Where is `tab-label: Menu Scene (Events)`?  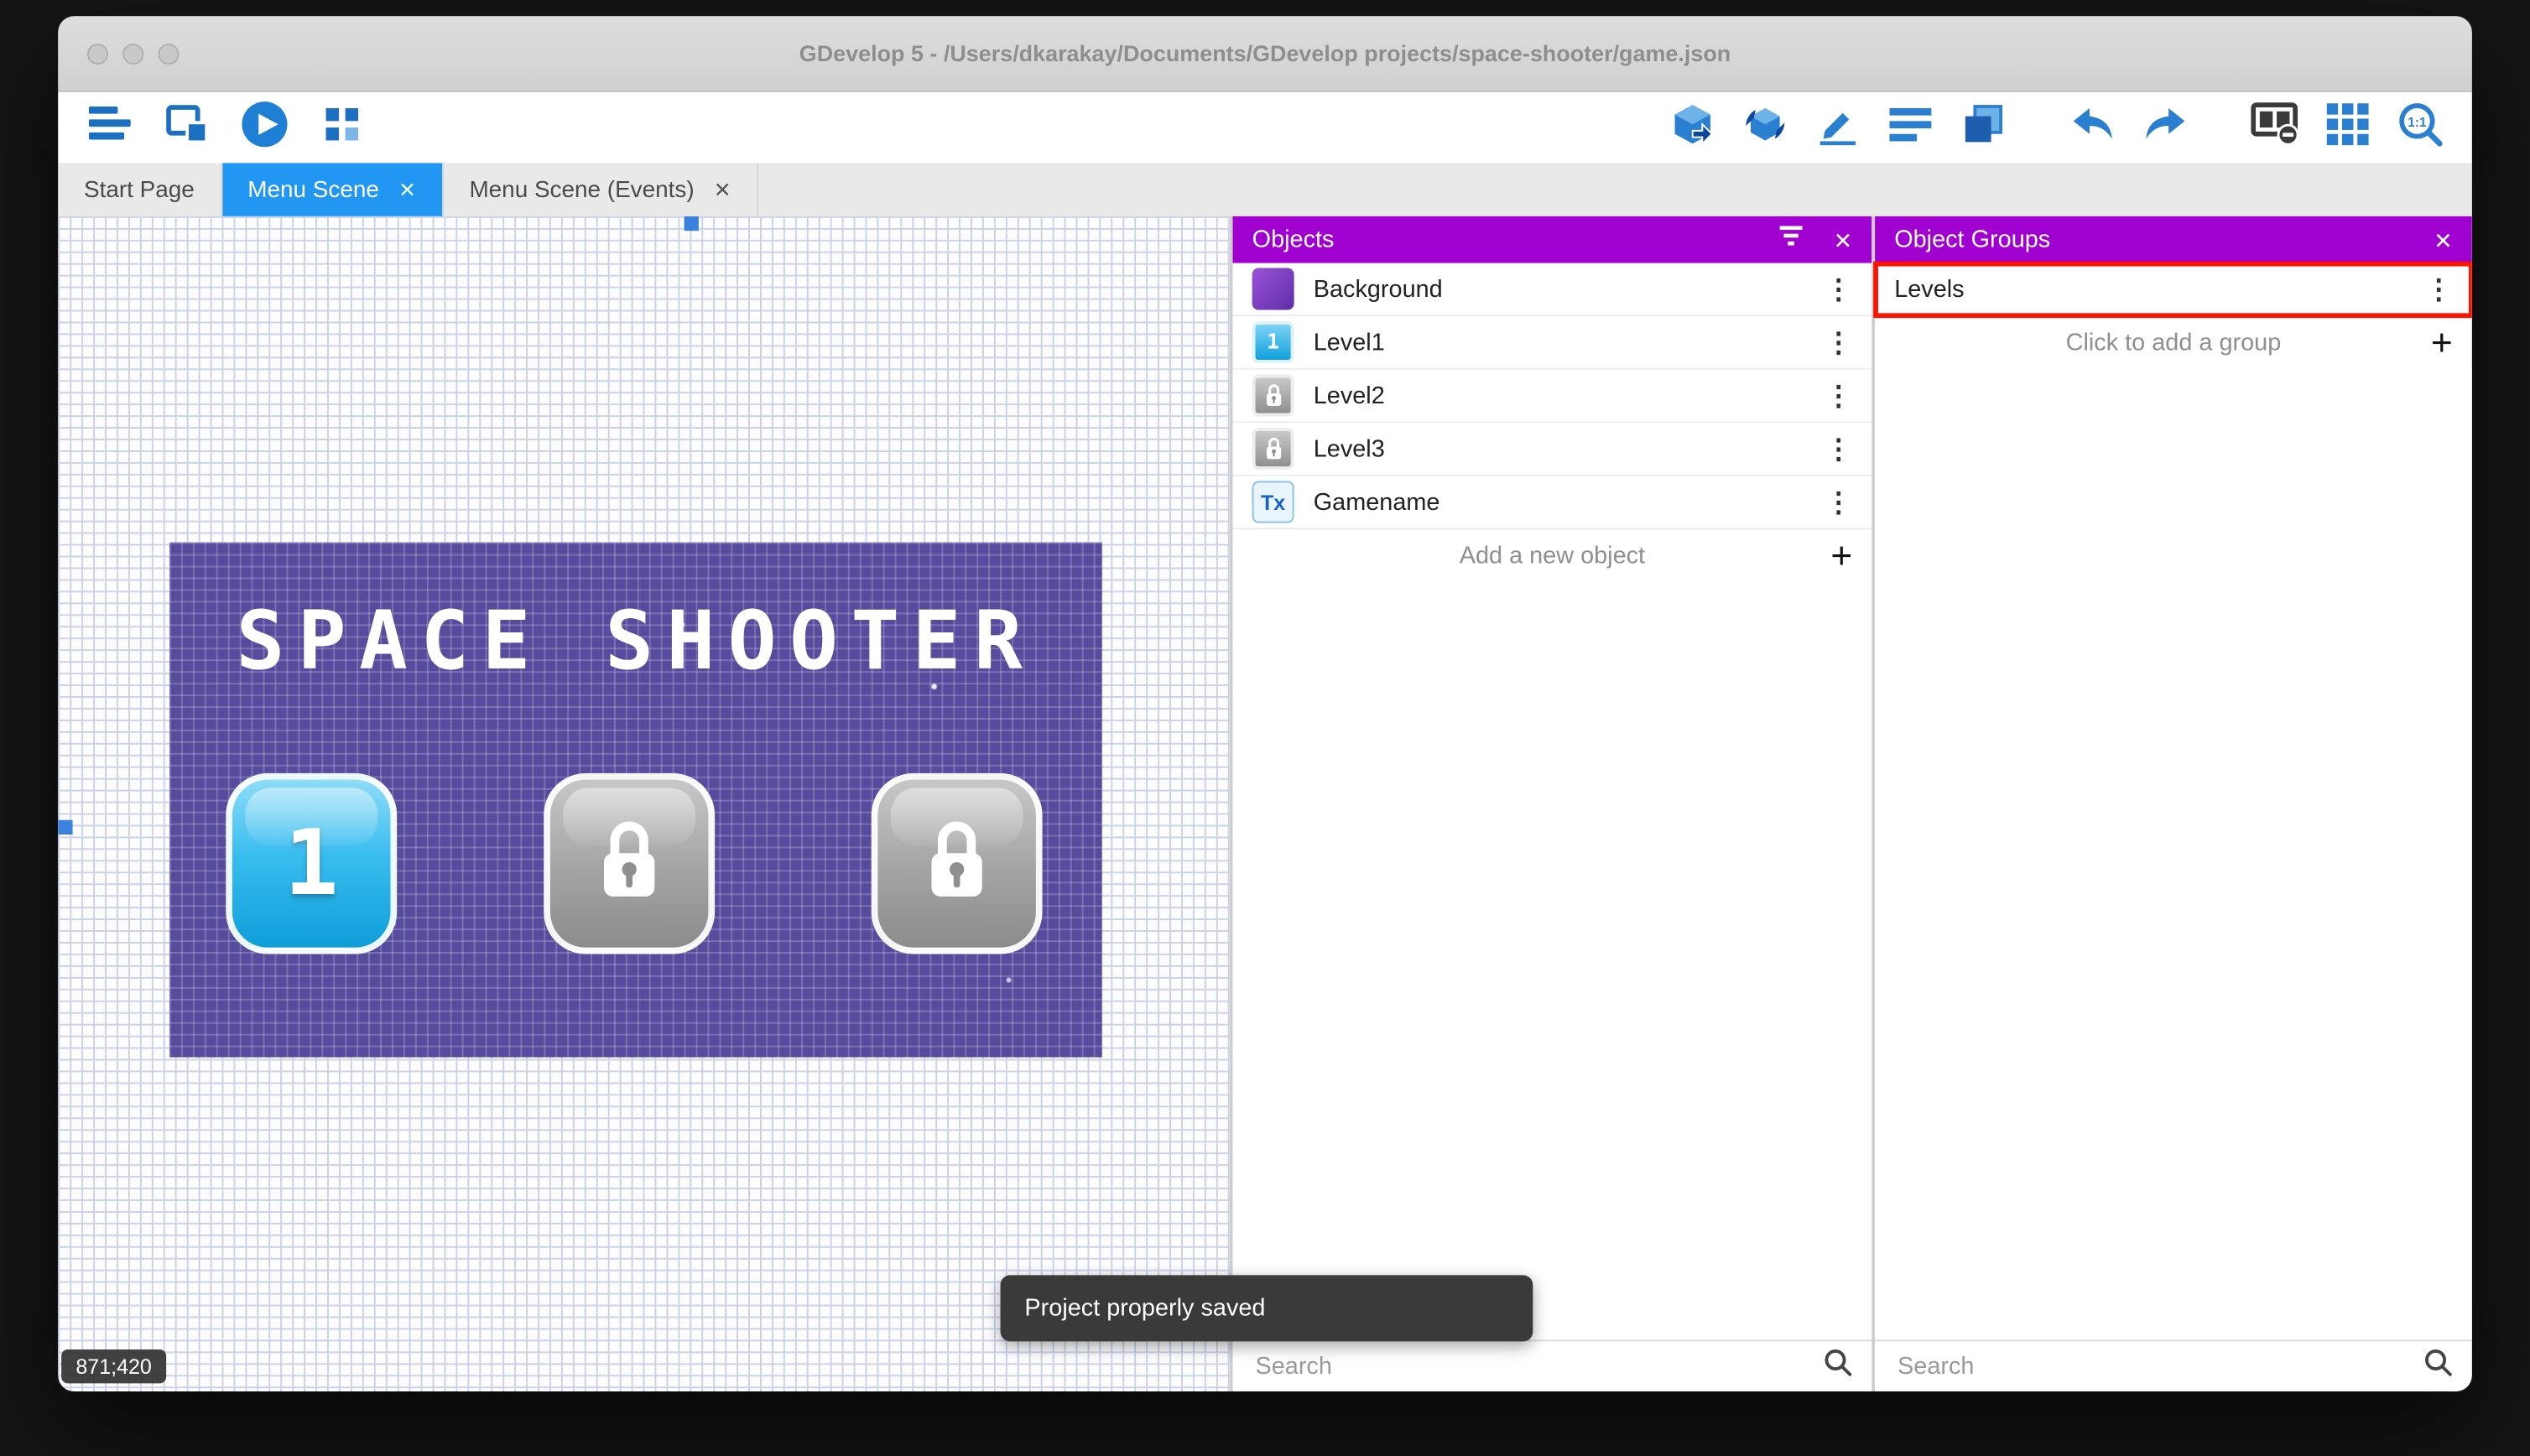
tab-label: Menu Scene (Events) is located at coordinates (582, 189).